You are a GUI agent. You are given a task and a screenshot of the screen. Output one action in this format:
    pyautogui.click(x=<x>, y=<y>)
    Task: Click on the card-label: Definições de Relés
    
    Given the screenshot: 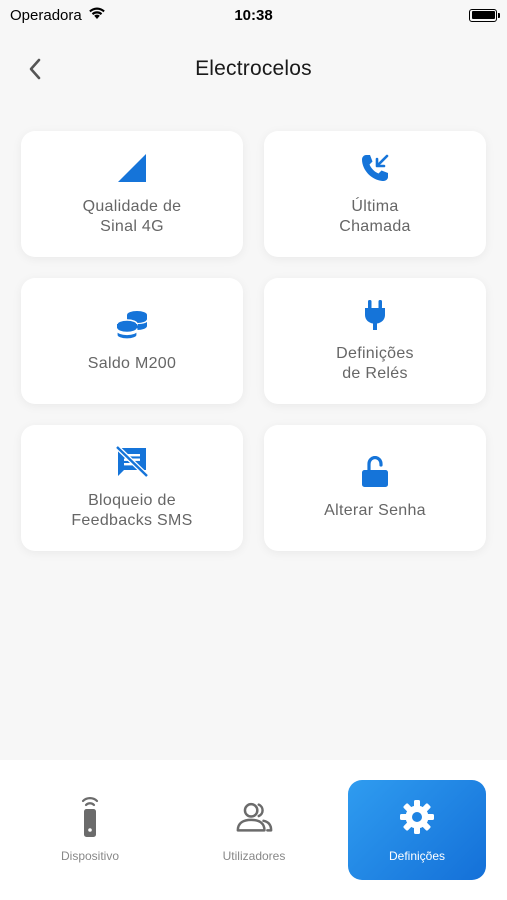 What is the action you would take?
    pyautogui.click(x=375, y=363)
    